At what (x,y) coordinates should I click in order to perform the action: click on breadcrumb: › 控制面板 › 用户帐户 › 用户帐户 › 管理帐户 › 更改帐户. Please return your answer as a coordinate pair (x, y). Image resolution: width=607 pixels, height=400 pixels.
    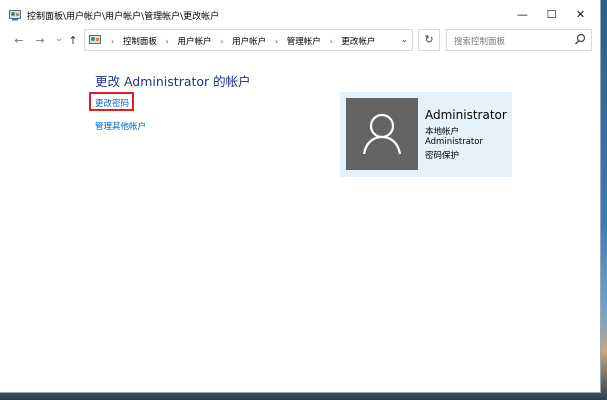
    Looking at the image, I should click on (240, 41).